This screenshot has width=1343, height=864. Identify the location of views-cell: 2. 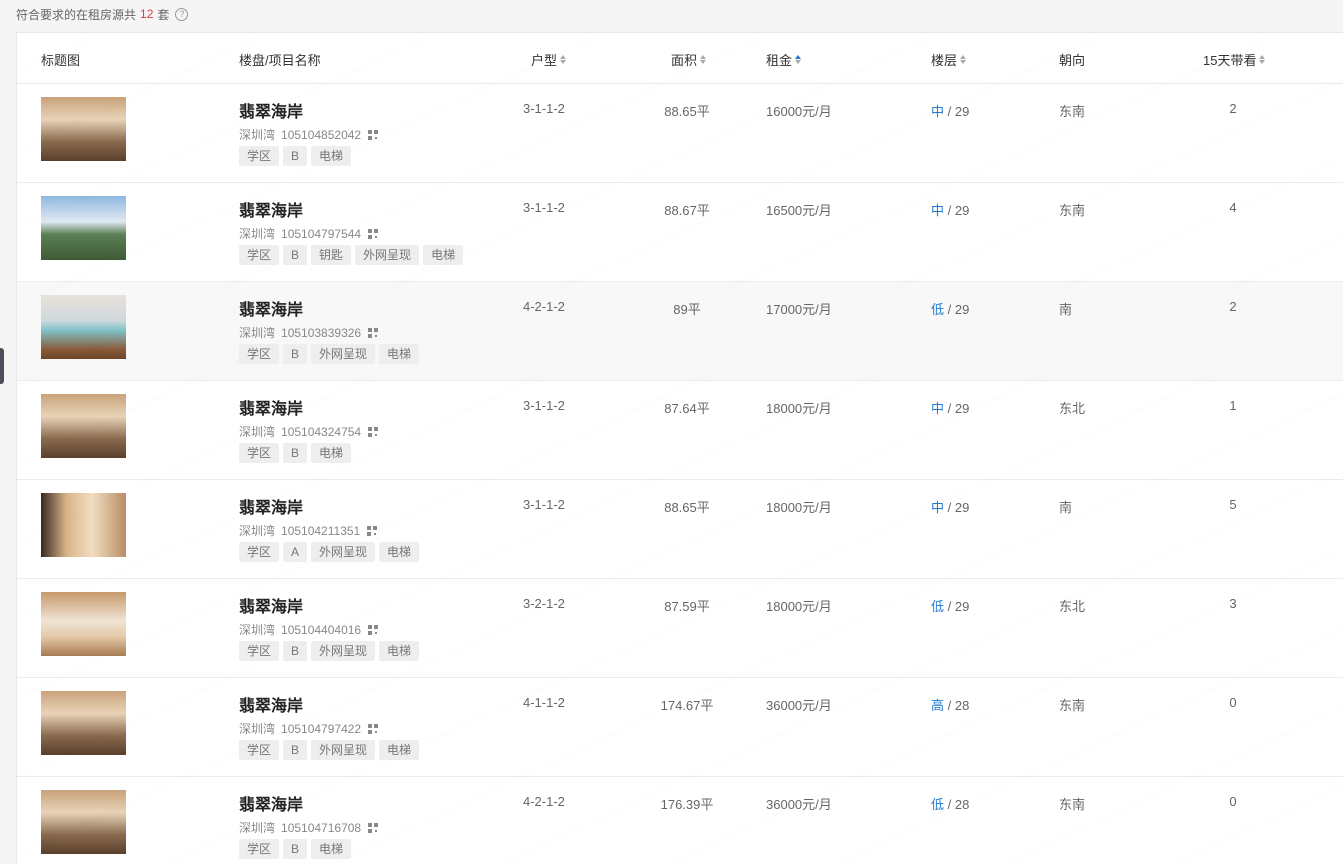
(1233, 108).